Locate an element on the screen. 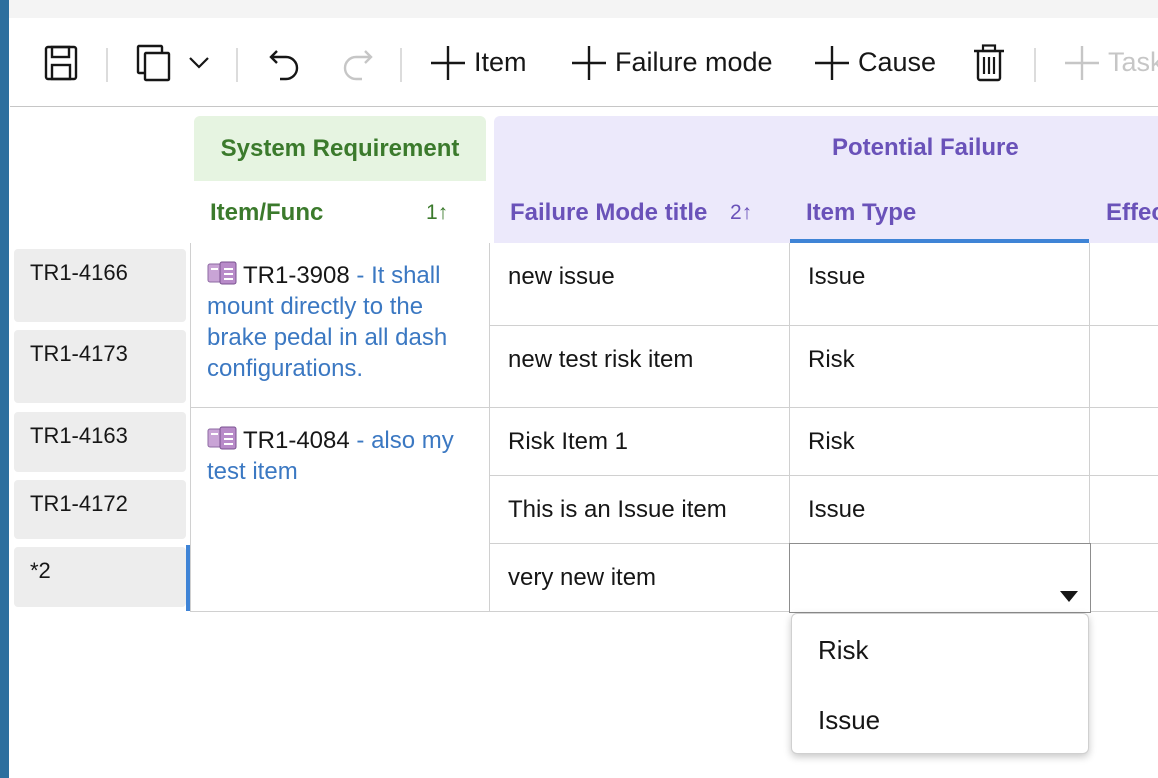 The width and height of the screenshot is (1158, 778). failure-mode-cell: new issue is located at coordinates (640, 284).